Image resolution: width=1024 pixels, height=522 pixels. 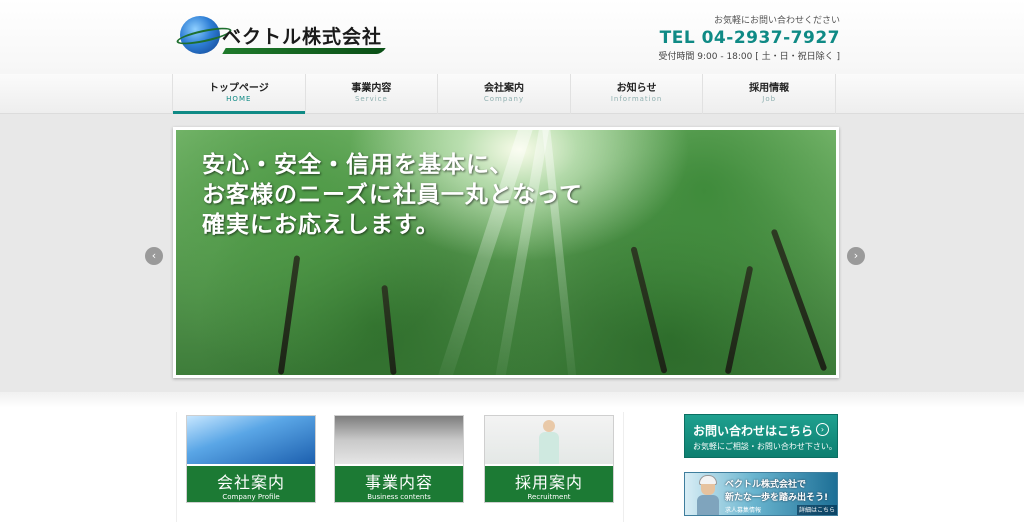 What do you see at coordinates (399, 497) in the screenshot?
I see `card-subtitle: Business contents` at bounding box center [399, 497].